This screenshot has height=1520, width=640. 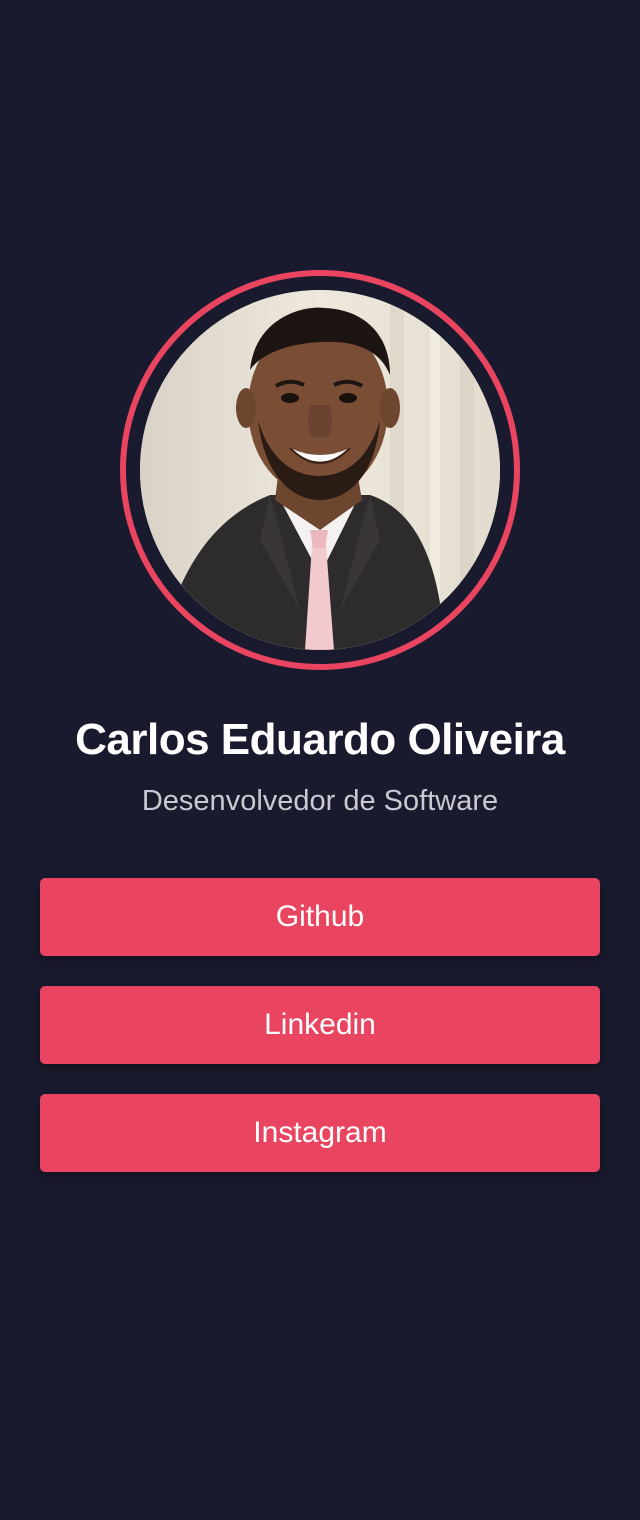 I want to click on profile-name: Carlos Eduardo Oliveira, so click(x=320, y=739).